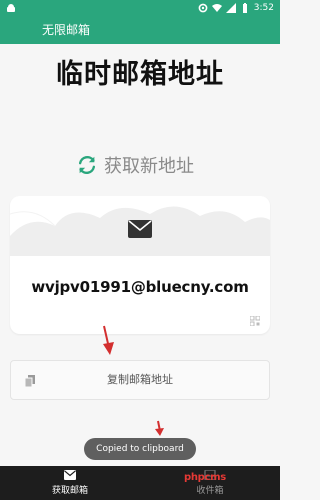 Image resolution: width=320 pixels, height=500 pixels. I want to click on get-new-address-button: 获取新地址, so click(135, 165).